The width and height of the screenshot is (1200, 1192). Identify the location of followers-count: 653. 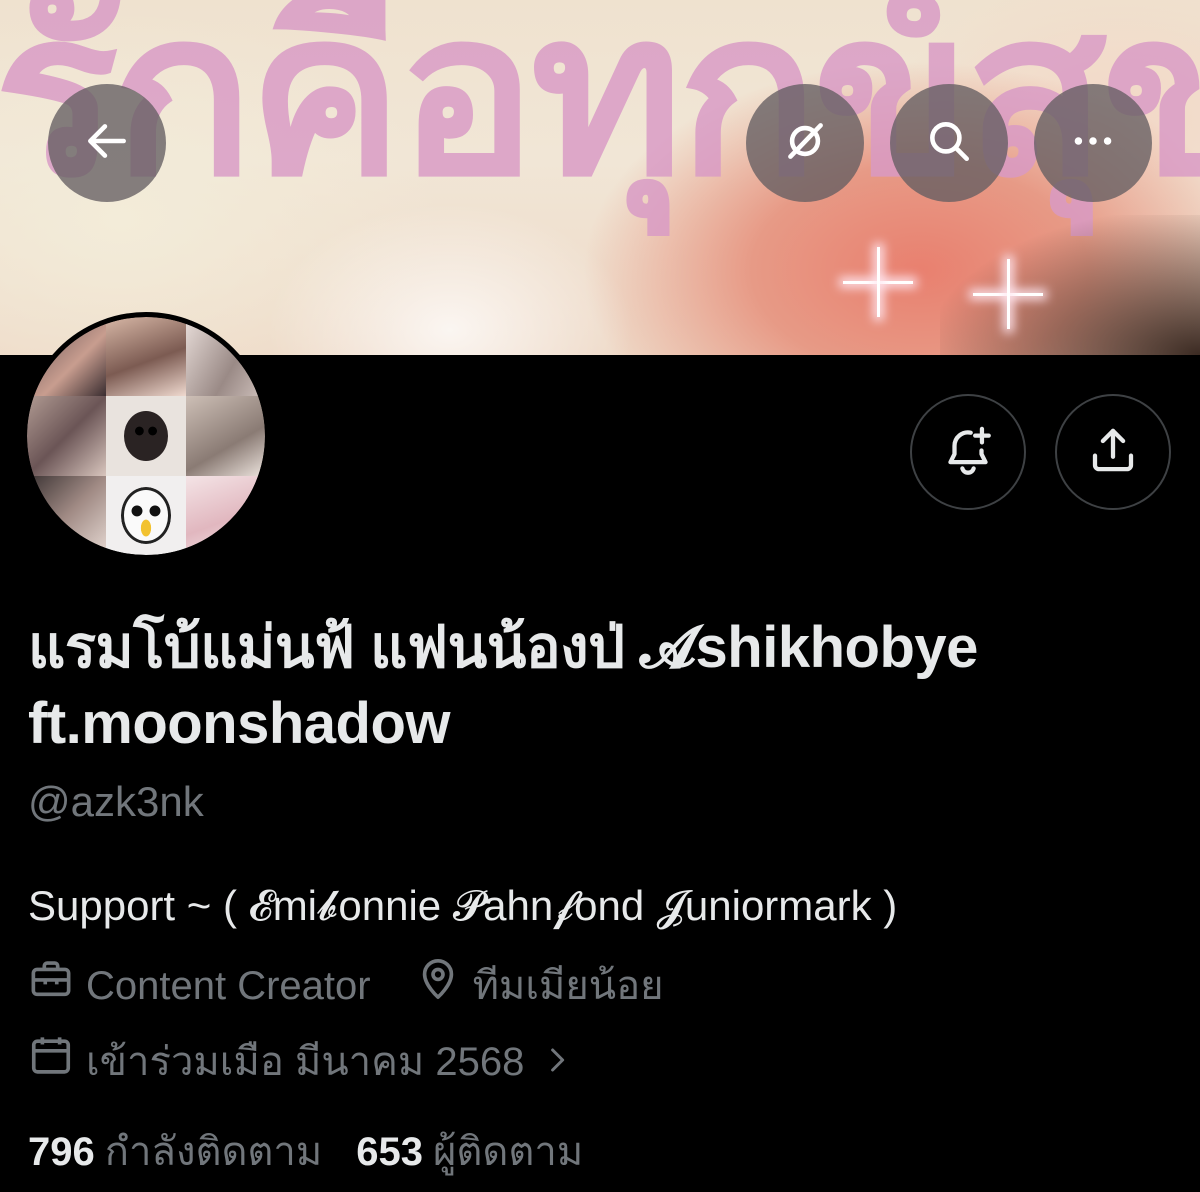
(389, 1152).